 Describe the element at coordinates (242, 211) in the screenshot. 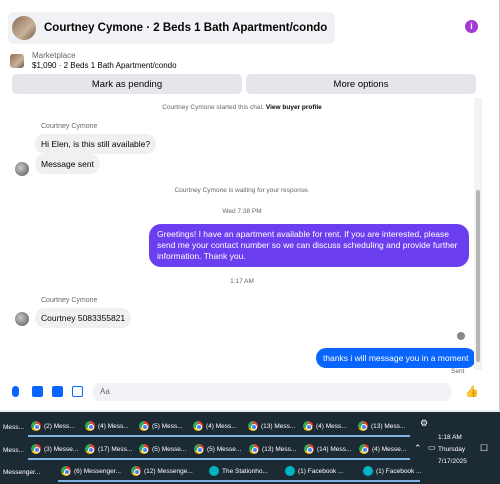

I see `timestamp: Wed 7:38 PM` at that location.